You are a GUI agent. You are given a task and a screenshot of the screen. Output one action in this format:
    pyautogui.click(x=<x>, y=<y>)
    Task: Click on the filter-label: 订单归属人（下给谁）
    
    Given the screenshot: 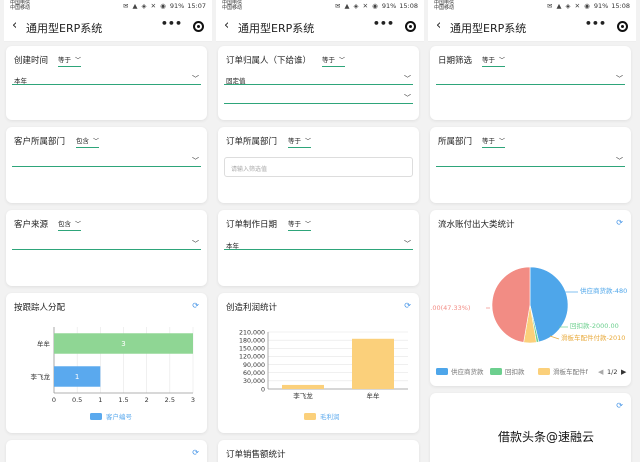 What is the action you would take?
    pyautogui.click(x=269, y=61)
    